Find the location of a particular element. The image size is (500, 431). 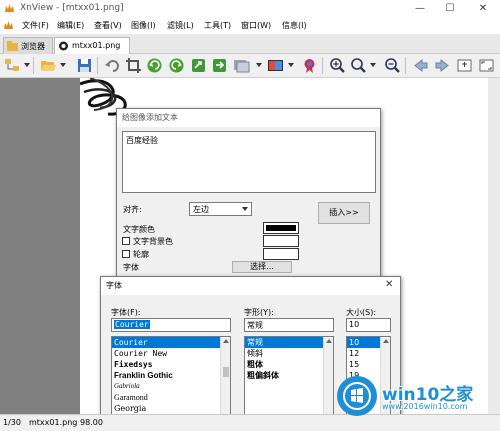

menu-view: 查看(V) is located at coordinates (108, 25).